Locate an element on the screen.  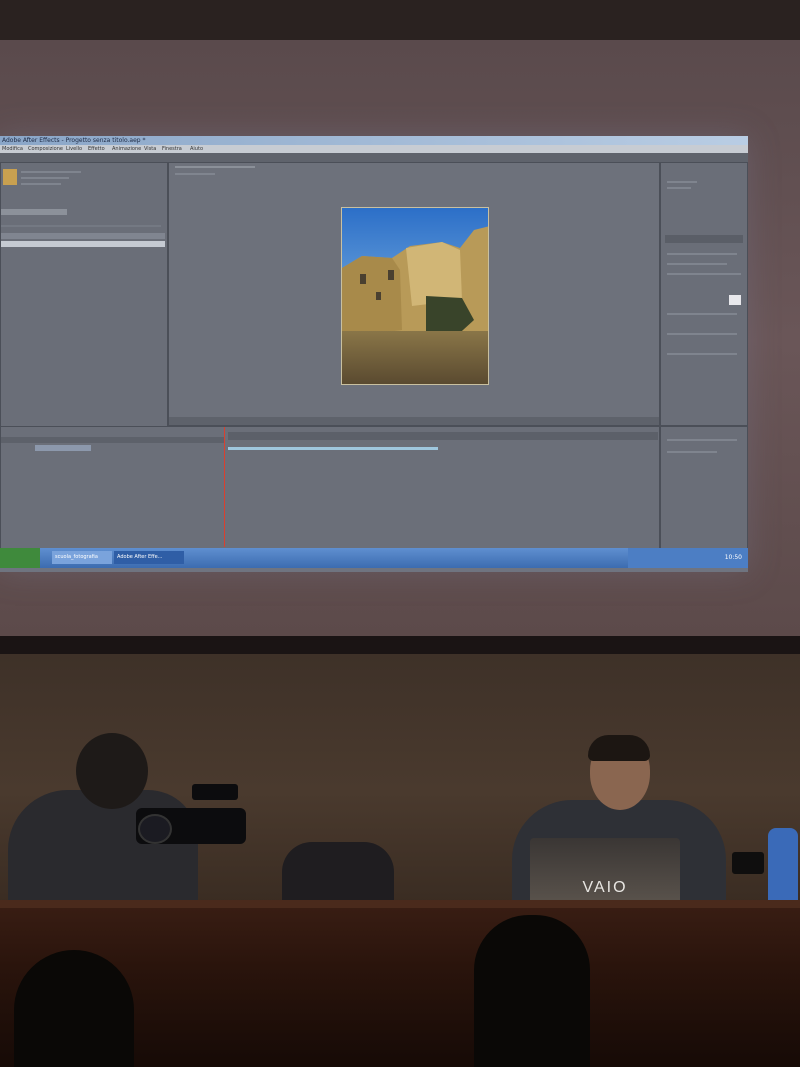
start-button is located at coordinates (20, 558).